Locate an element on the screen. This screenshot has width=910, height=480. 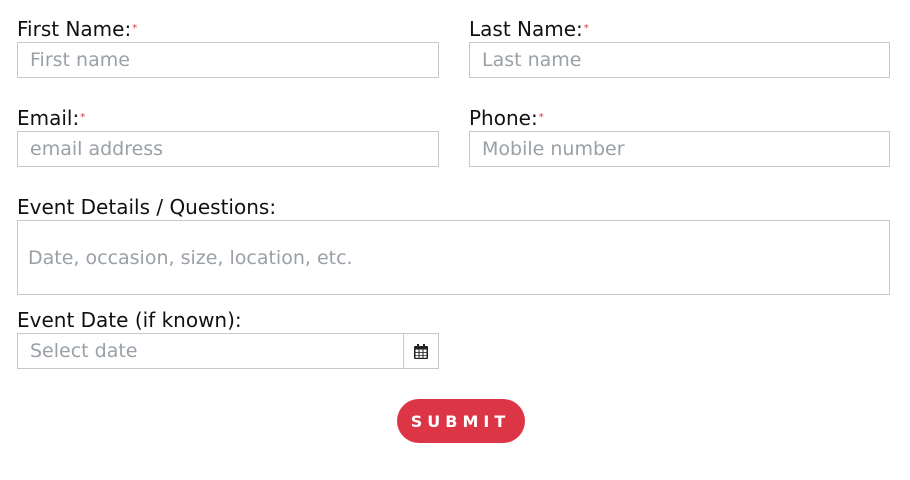
event-date-label: Event Date (if known): is located at coordinates (129, 320).